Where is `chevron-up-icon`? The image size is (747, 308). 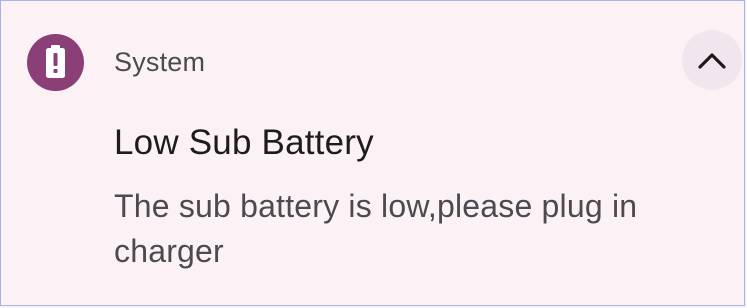 chevron-up-icon is located at coordinates (712, 61).